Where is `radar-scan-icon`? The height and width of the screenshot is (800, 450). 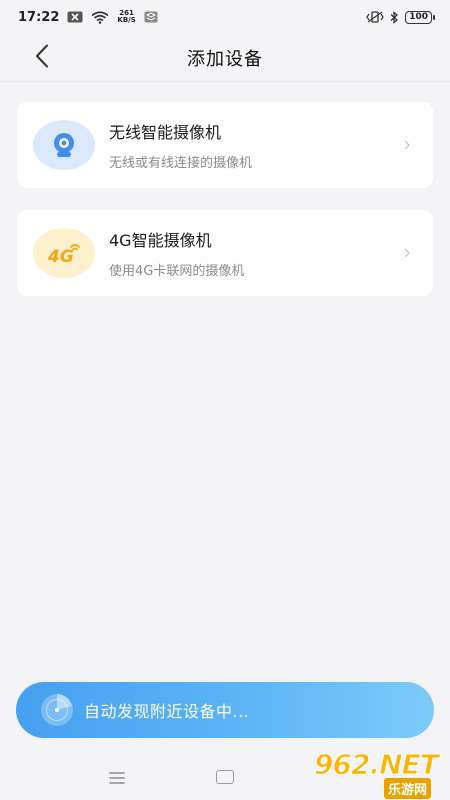
radar-scan-icon is located at coordinates (57, 710).